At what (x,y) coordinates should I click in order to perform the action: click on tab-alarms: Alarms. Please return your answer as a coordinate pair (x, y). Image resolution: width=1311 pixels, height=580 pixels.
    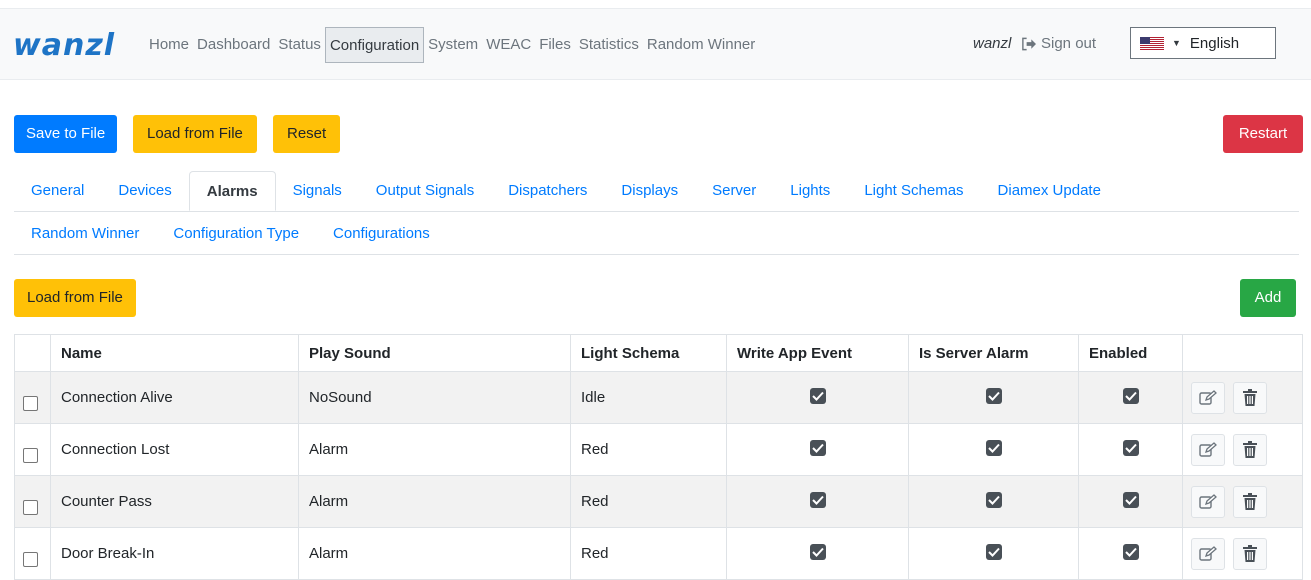
    Looking at the image, I should click on (232, 191).